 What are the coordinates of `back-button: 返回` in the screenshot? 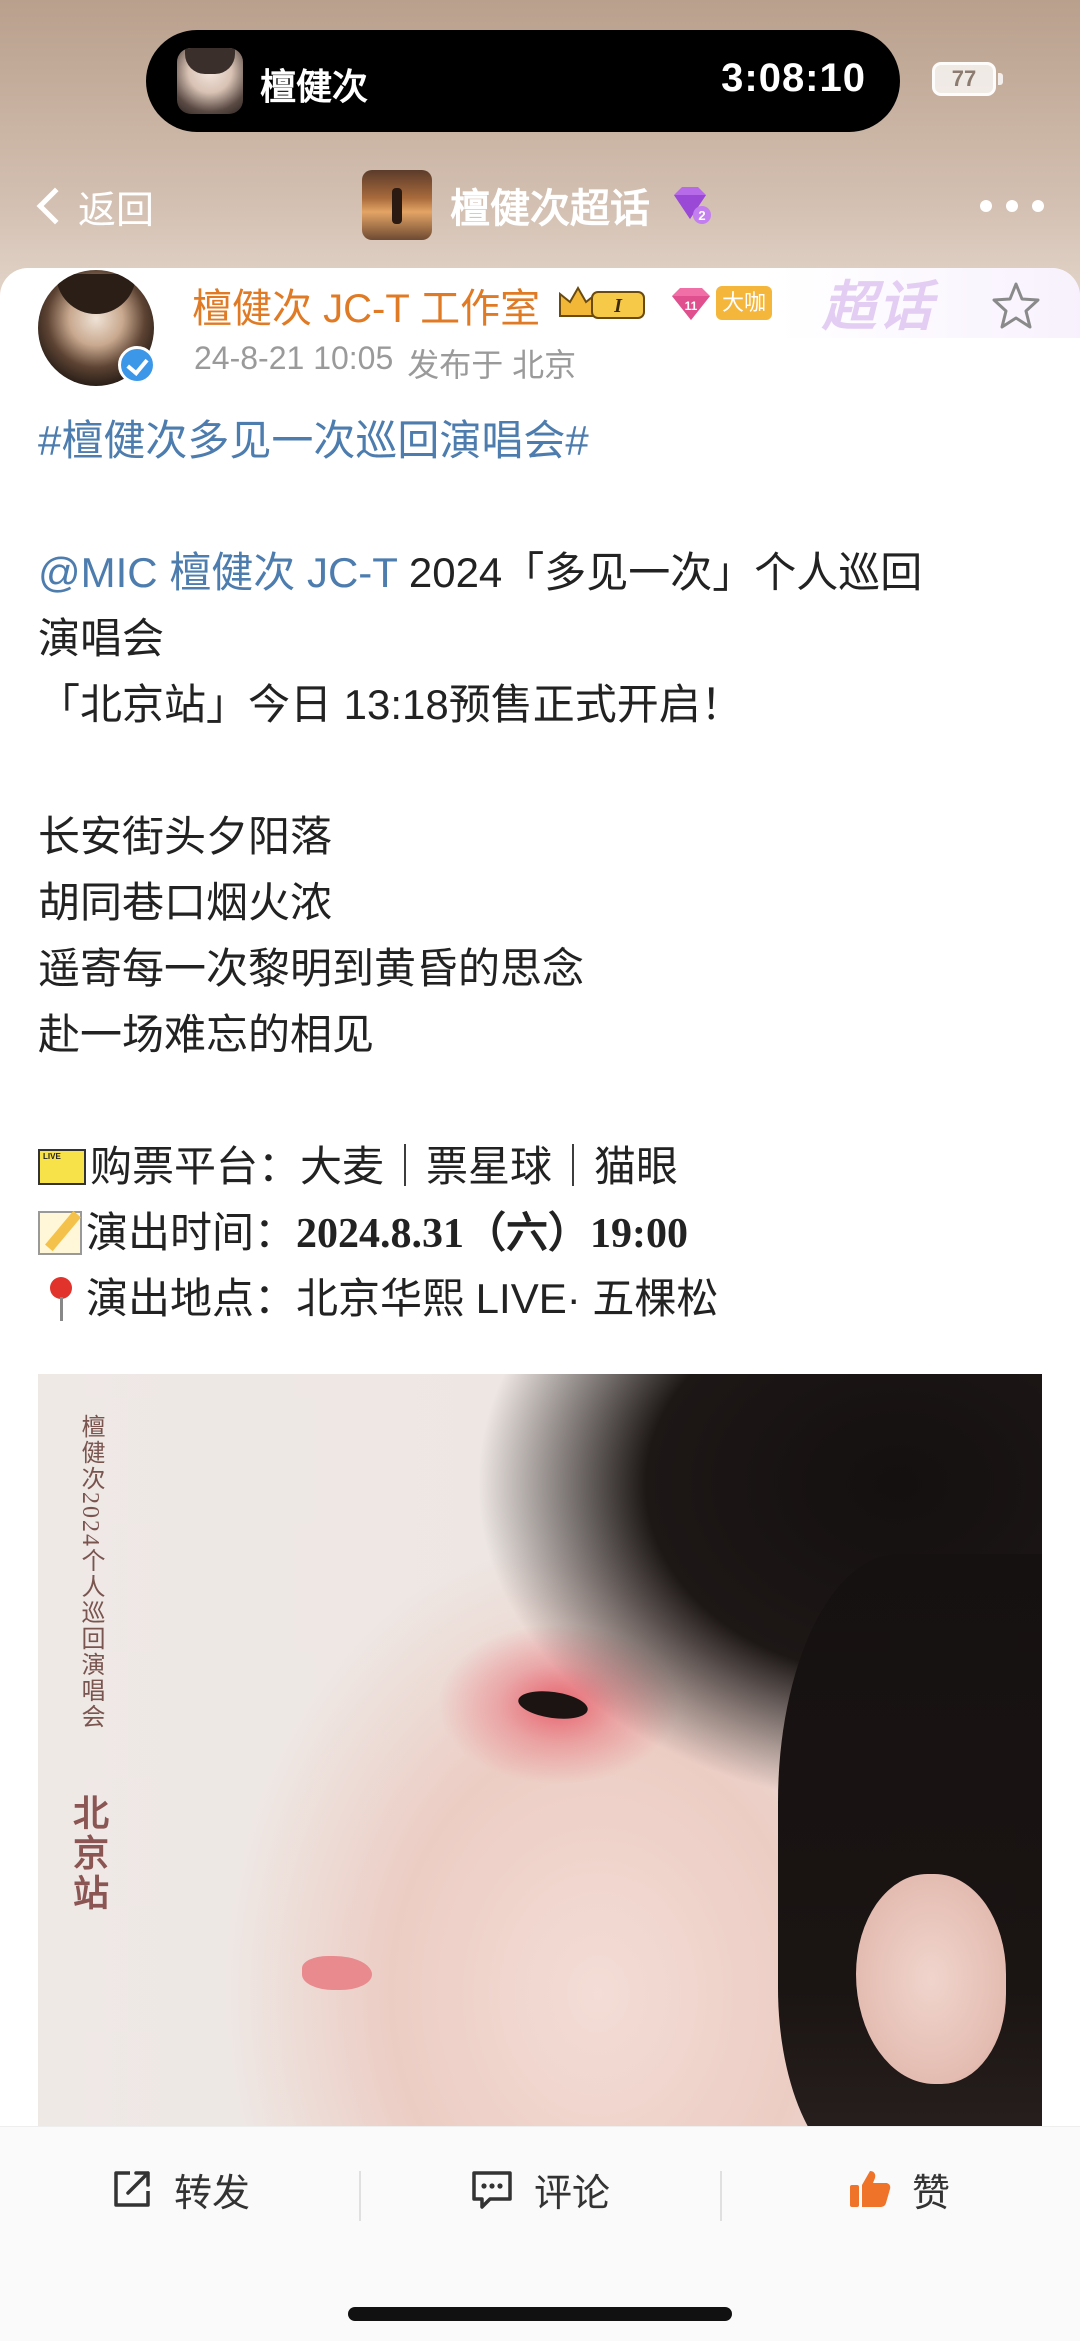 It's located at (92, 206).